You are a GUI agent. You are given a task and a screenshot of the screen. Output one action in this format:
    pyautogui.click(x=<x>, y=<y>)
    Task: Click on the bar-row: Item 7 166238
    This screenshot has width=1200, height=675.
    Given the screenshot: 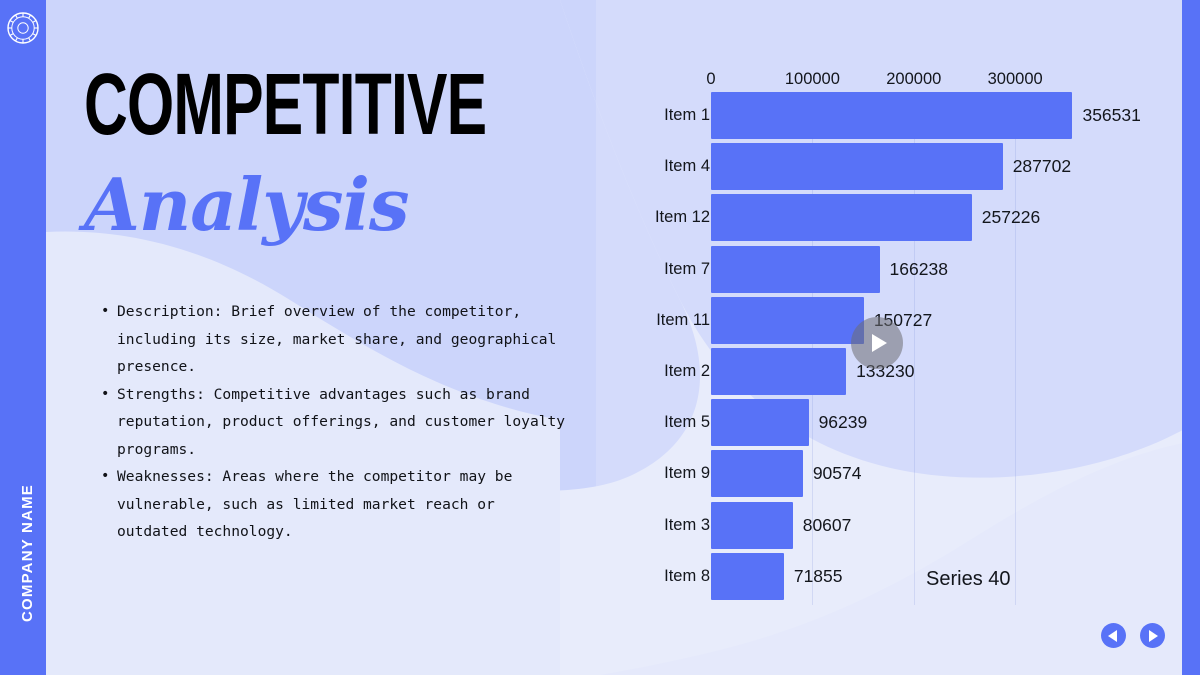 What is the action you would take?
    pyautogui.click(x=889, y=269)
    